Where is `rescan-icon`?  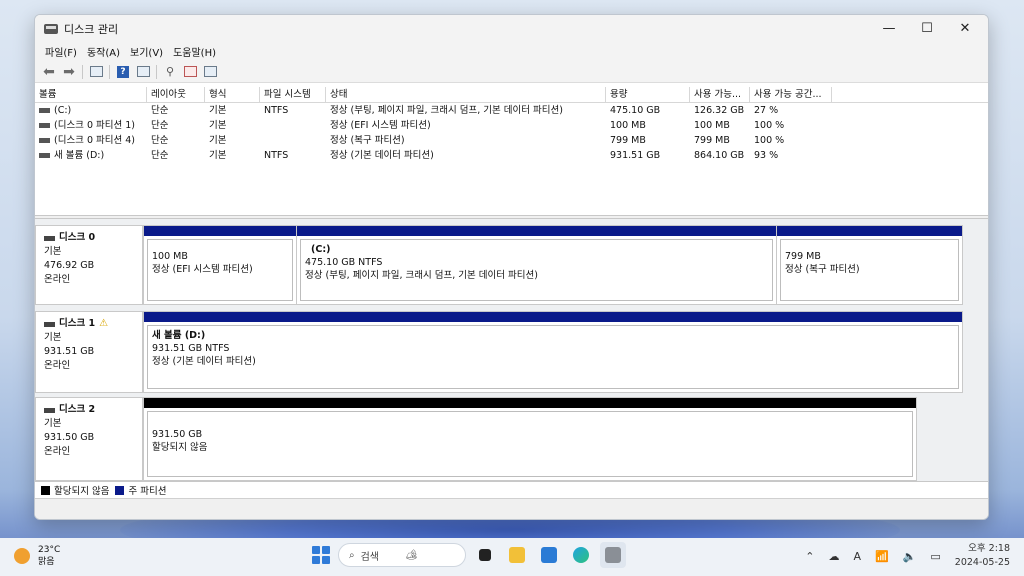
rescan-icon is located at coordinates (210, 72).